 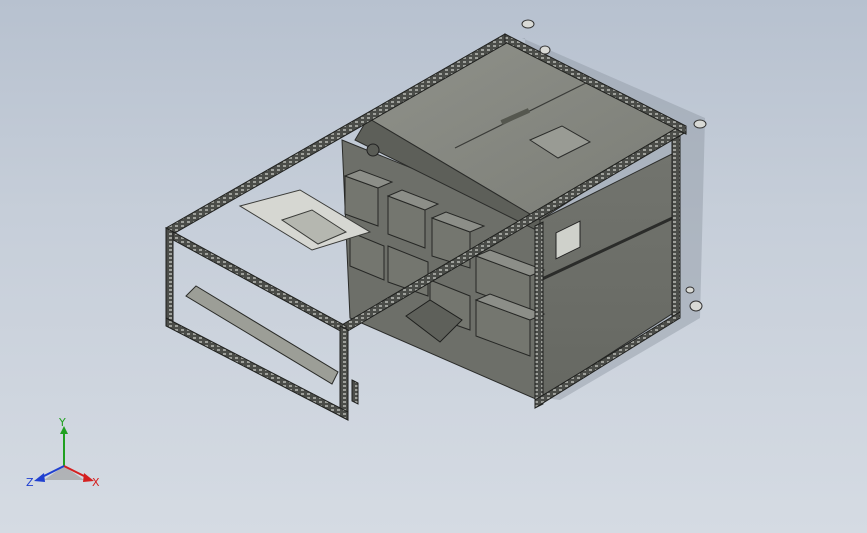 What do you see at coordinates (63, 453) in the screenshot?
I see `axis-triad: Y X Z` at bounding box center [63, 453].